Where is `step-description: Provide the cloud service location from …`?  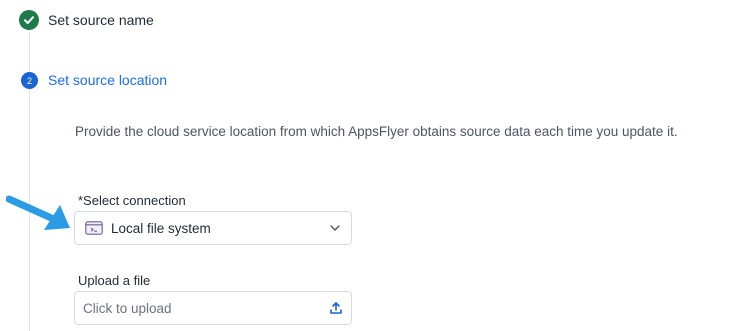
step-description: Provide the cloud service location from … is located at coordinates (376, 131).